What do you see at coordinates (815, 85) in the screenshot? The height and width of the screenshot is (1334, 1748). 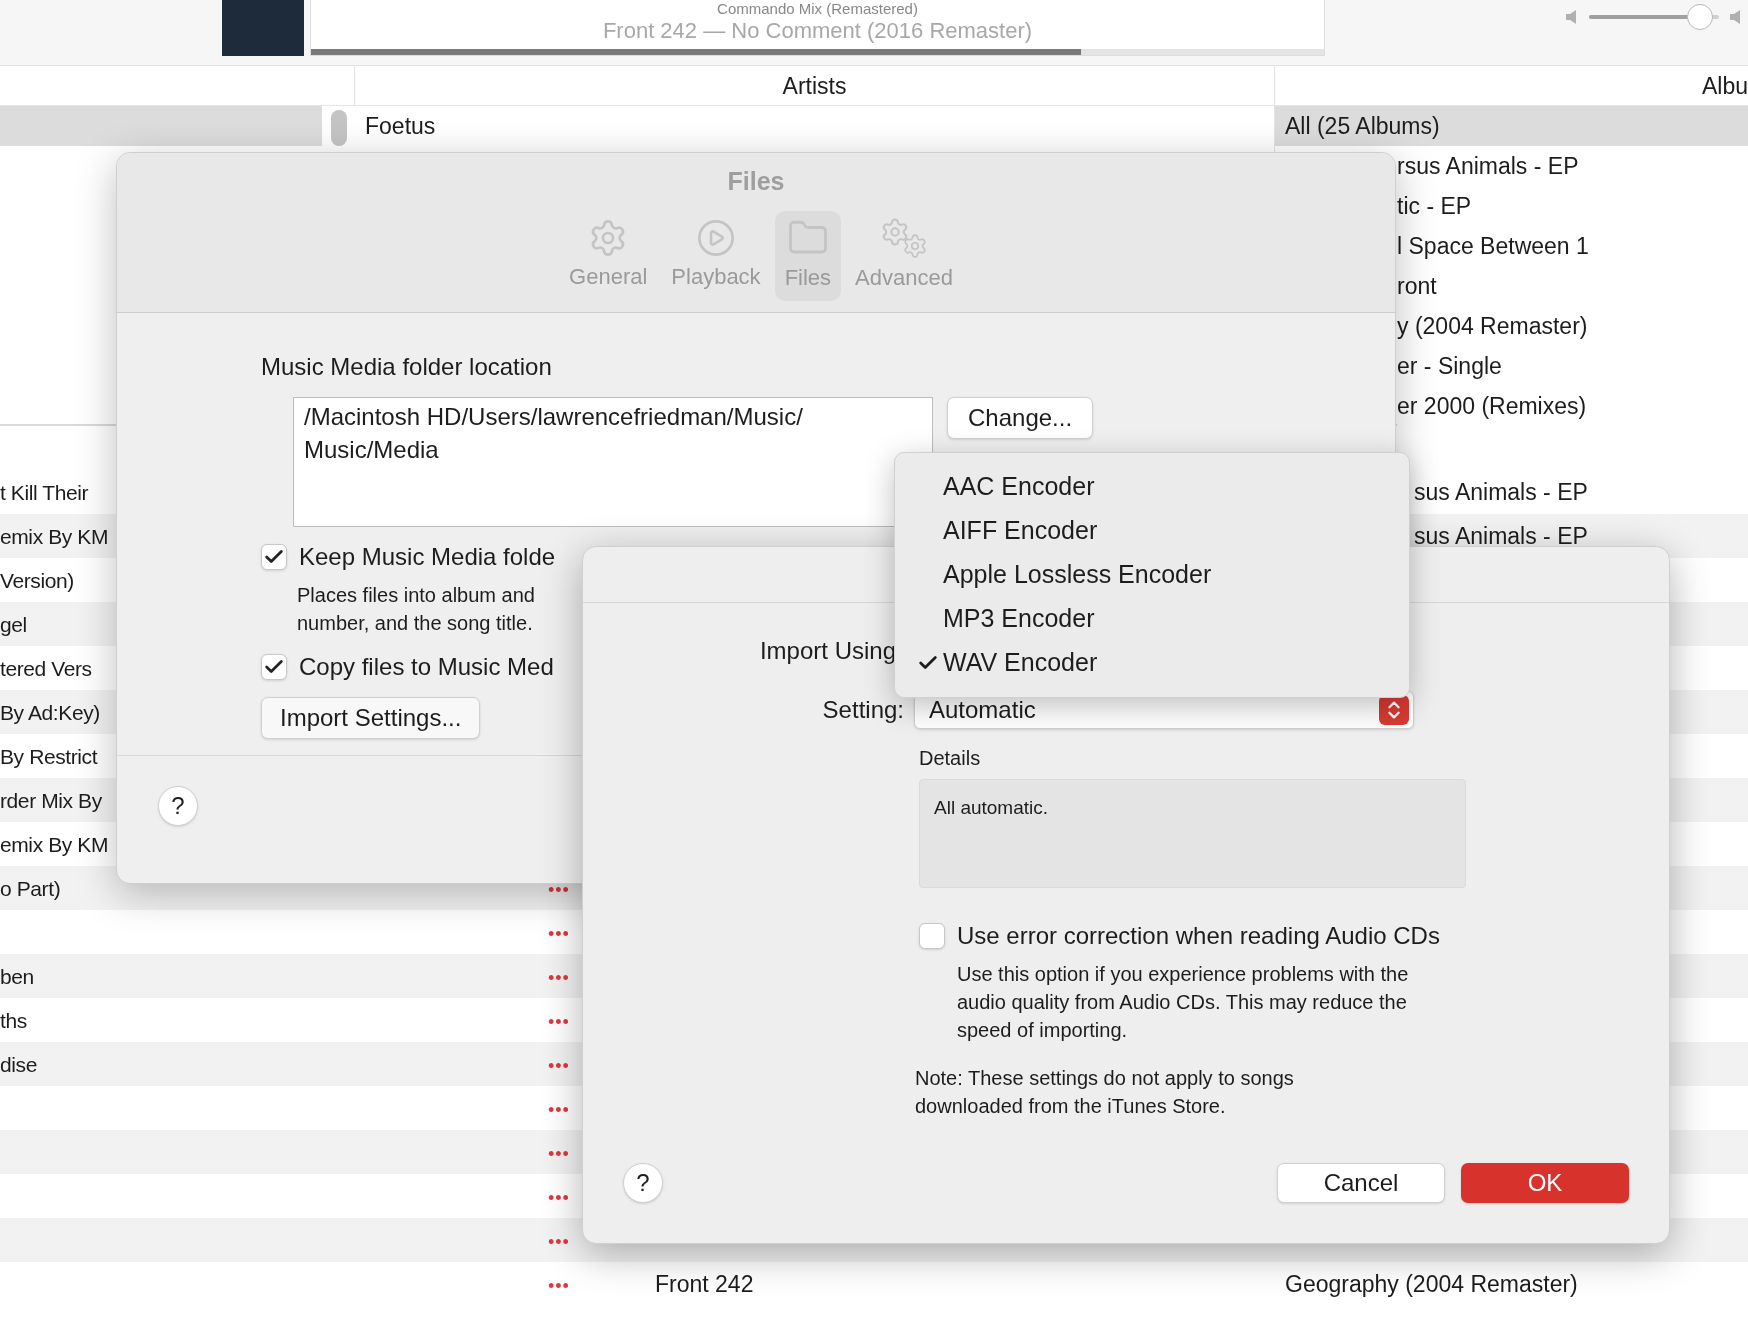 I see `column-header: Artists` at bounding box center [815, 85].